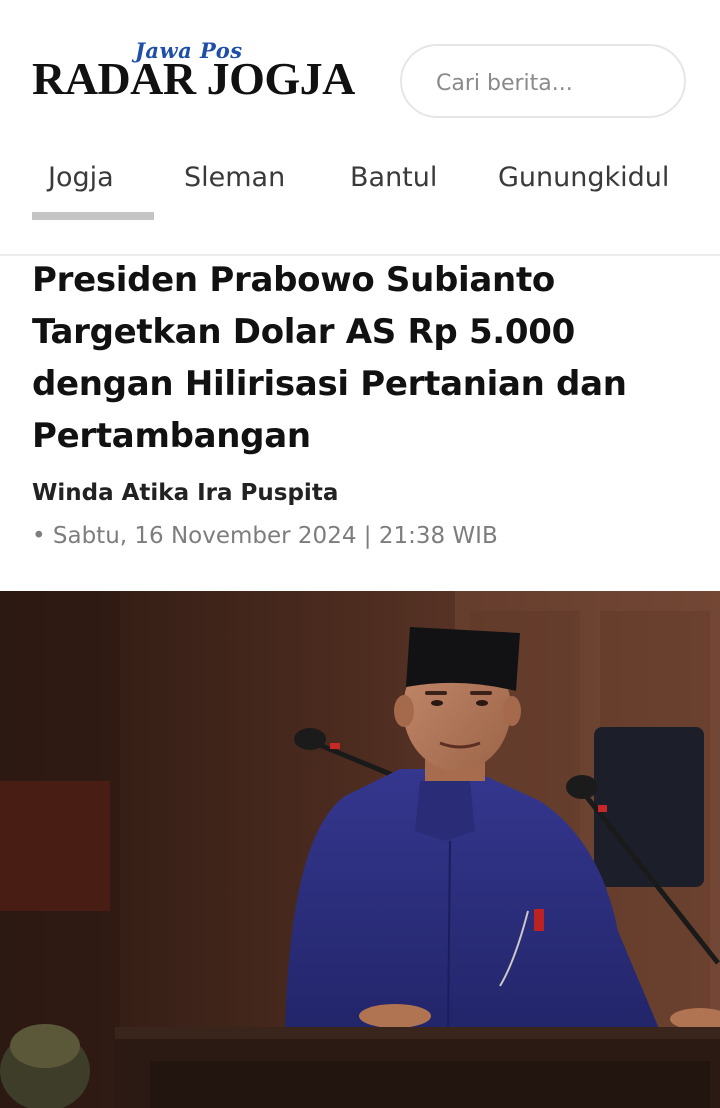  What do you see at coordinates (193, 78) in the screenshot?
I see `logo-radar-jogja-text: RADAR JOGJA` at bounding box center [193, 78].